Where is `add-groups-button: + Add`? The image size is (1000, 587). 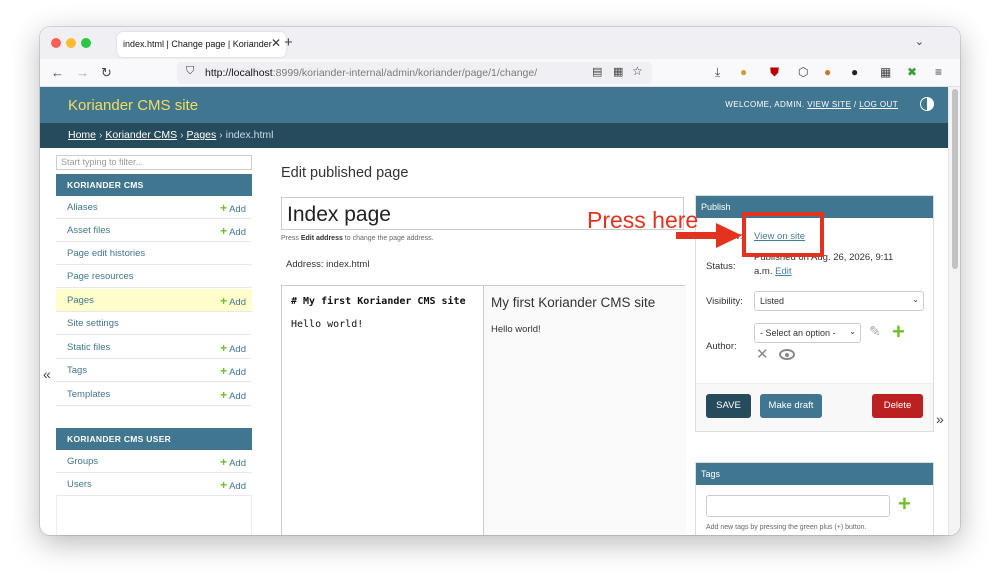
add-groups-button: + Add is located at coordinates (233, 462).